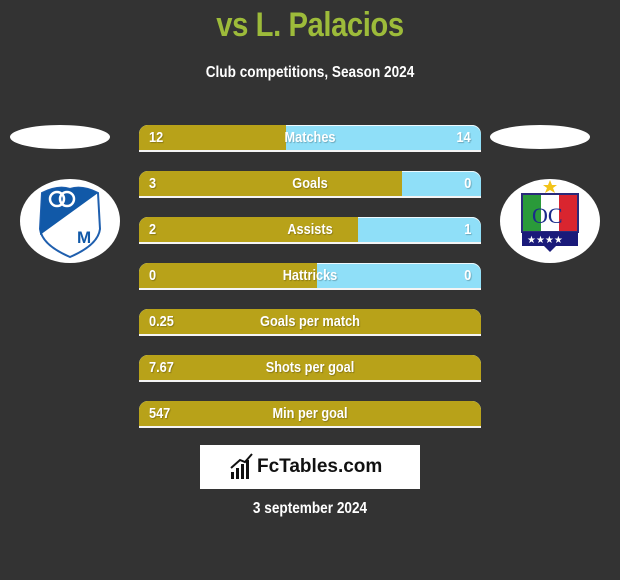 Image resolution: width=620 pixels, height=580 pixels. I want to click on brand-name: FcTables.com, so click(320, 466).